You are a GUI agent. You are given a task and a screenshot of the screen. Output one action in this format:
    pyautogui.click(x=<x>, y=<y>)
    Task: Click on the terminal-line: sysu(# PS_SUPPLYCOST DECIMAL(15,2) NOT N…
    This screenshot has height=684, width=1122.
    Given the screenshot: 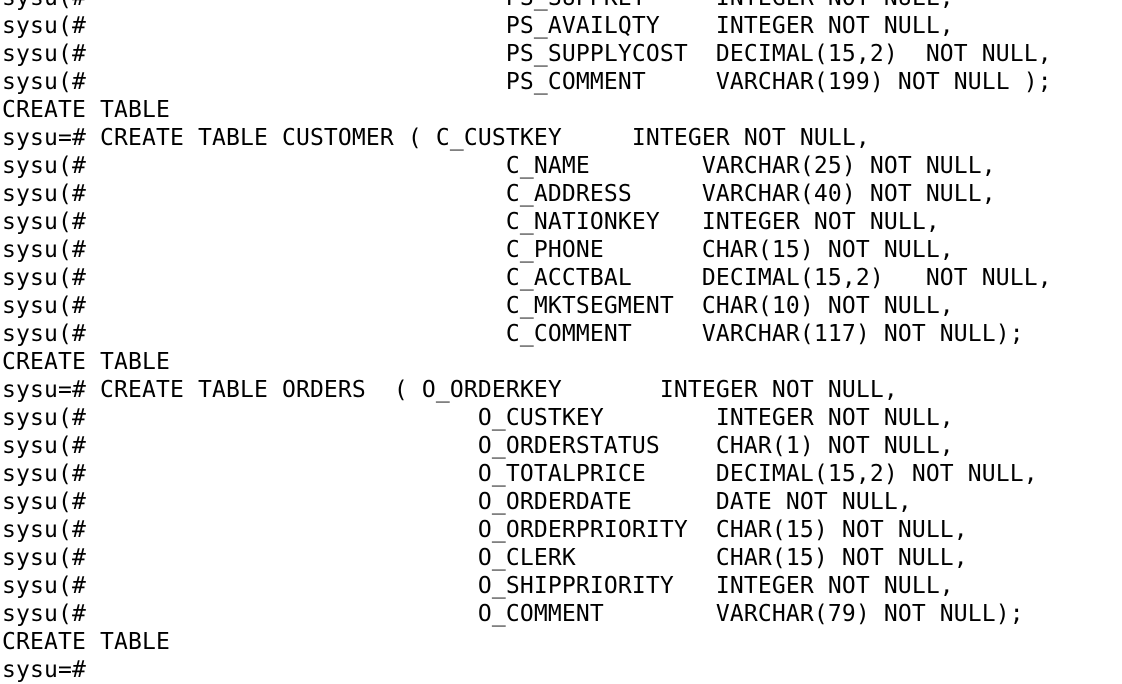 What is the action you would take?
    pyautogui.click(x=527, y=54)
    